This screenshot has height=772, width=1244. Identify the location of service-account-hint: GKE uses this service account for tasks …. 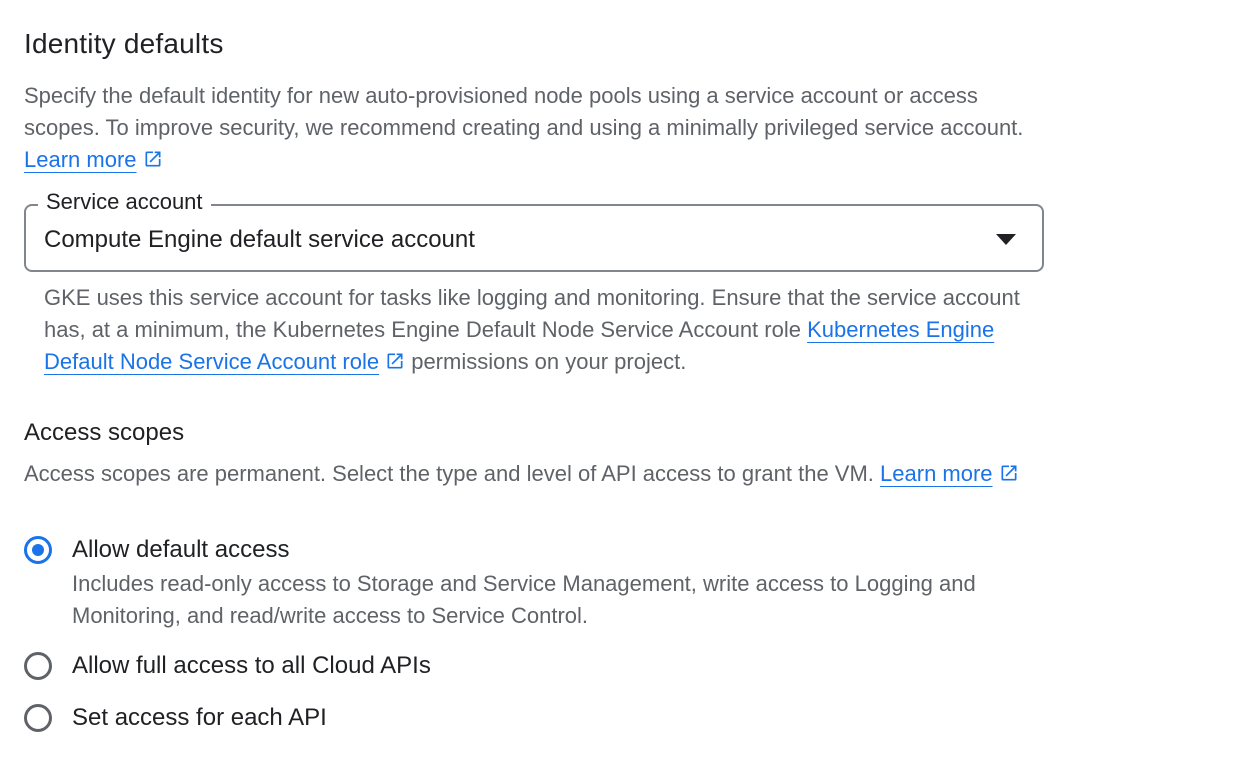
(534, 330).